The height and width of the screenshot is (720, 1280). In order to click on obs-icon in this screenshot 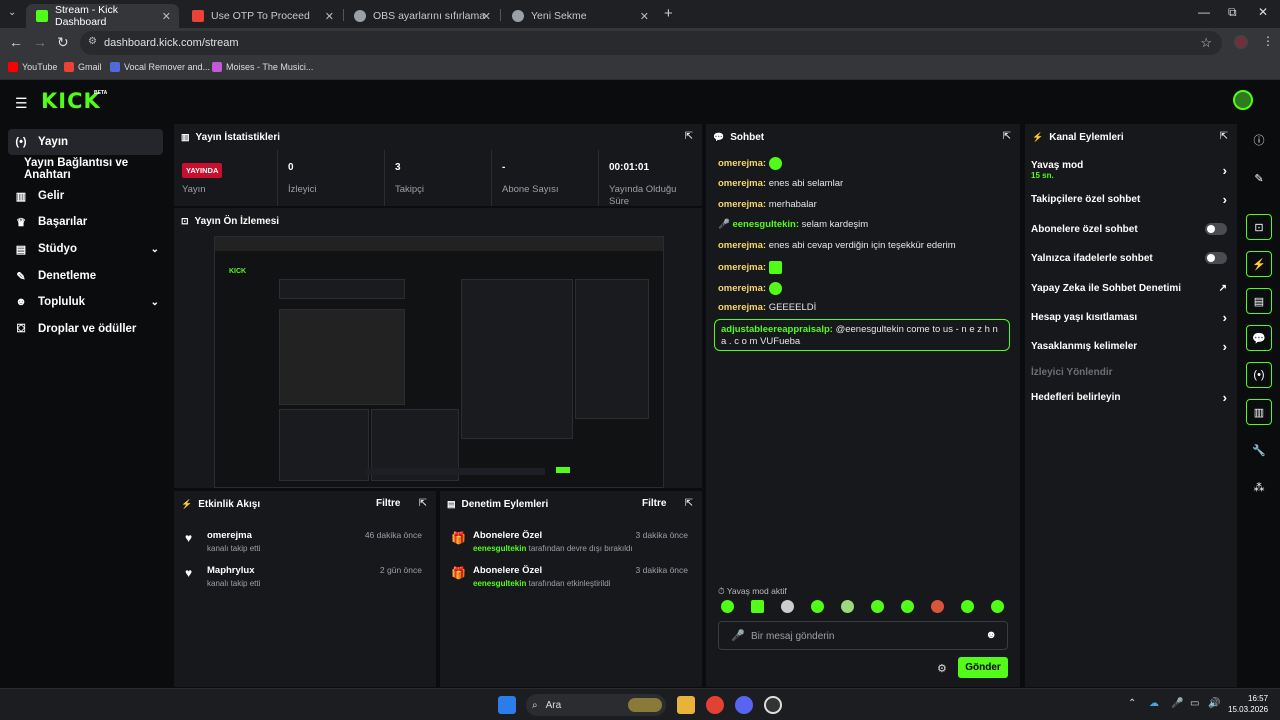, I will do `click(773, 705)`.